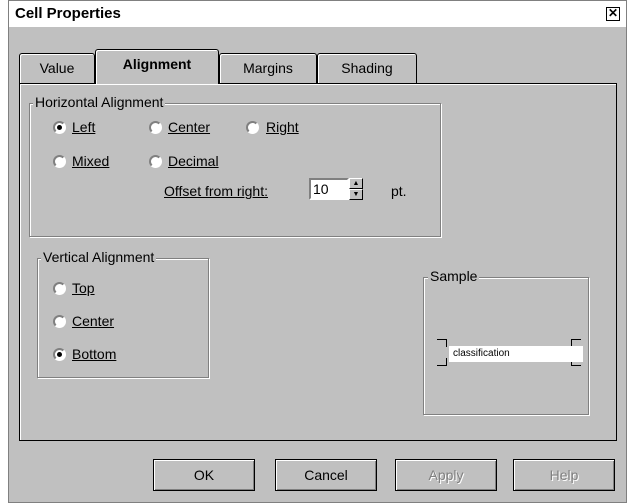  Describe the element at coordinates (59, 321) in the screenshot. I see `radio-vcenter` at that location.